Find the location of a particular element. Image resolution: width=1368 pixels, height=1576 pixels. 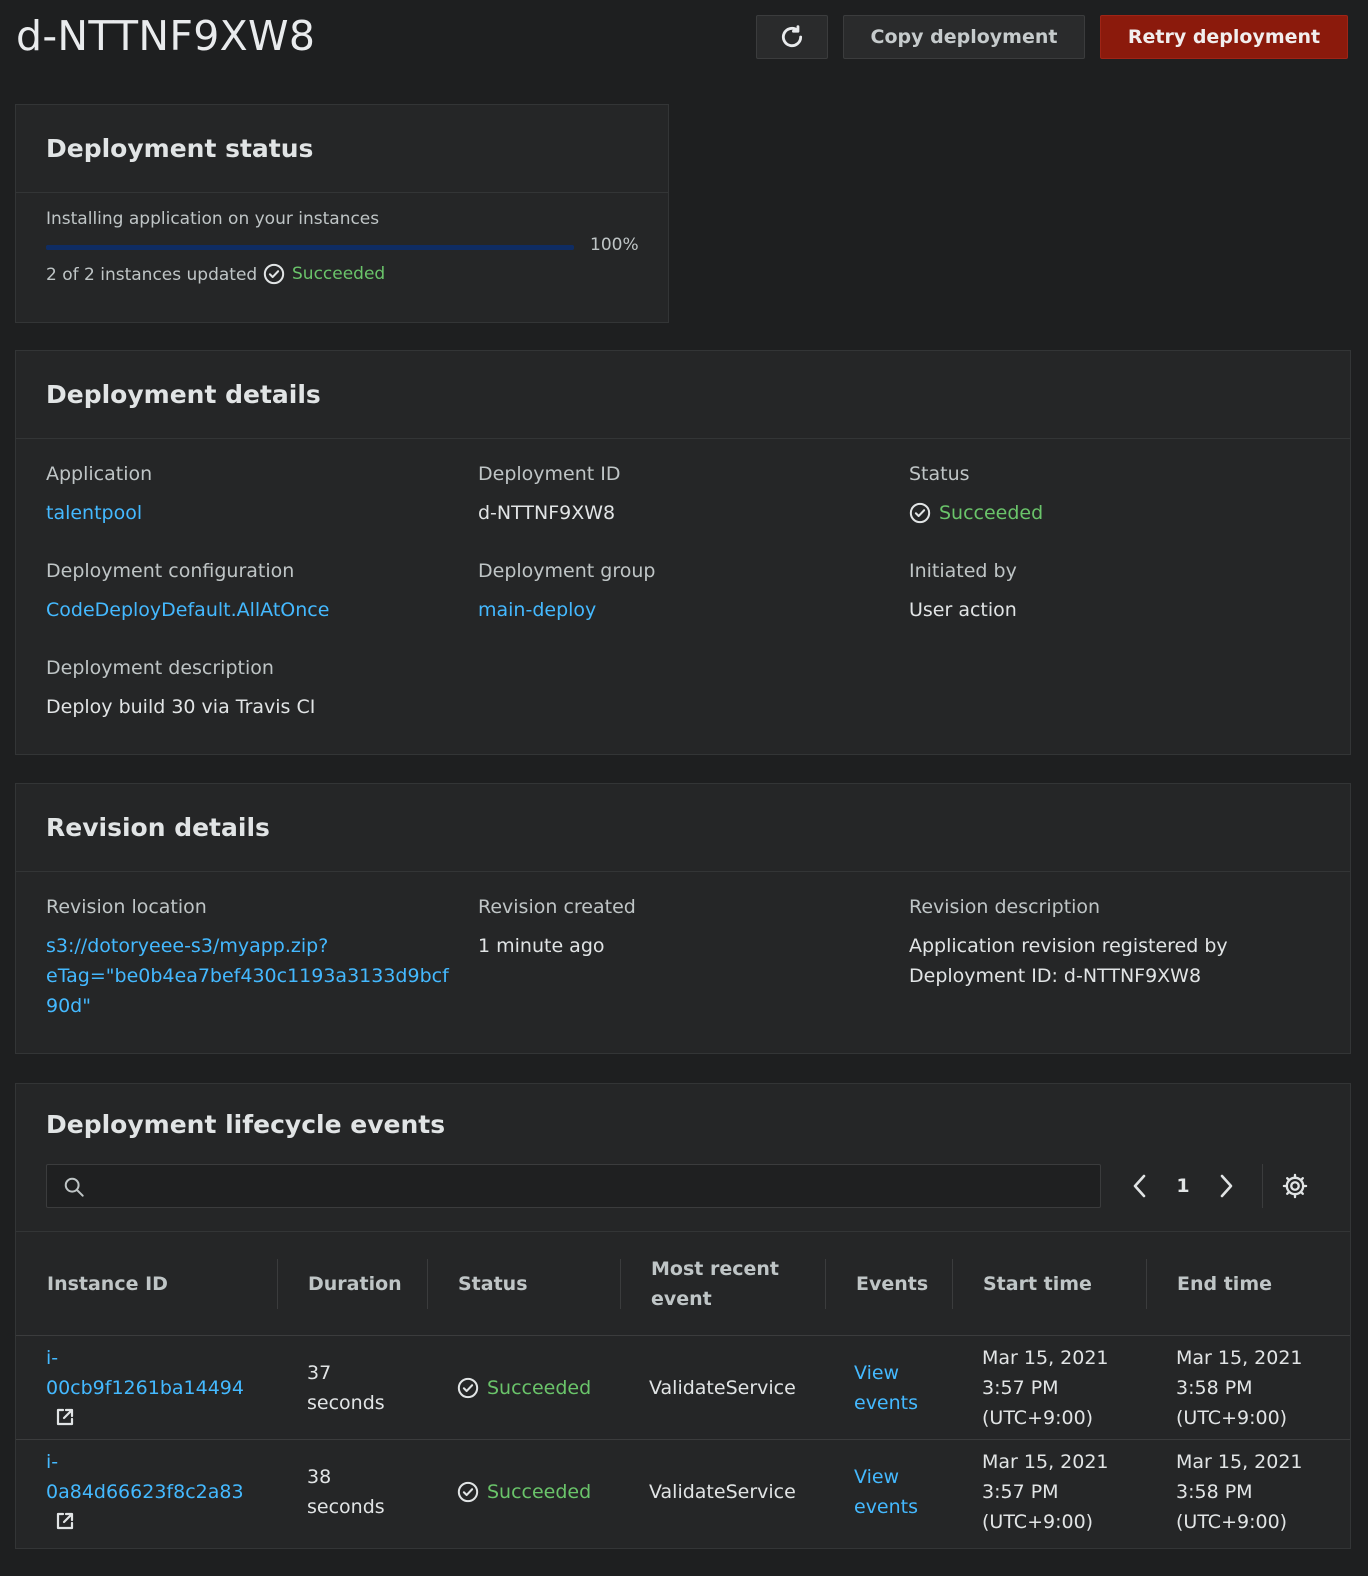

status-badge: Succeeded is located at coordinates (324, 274).